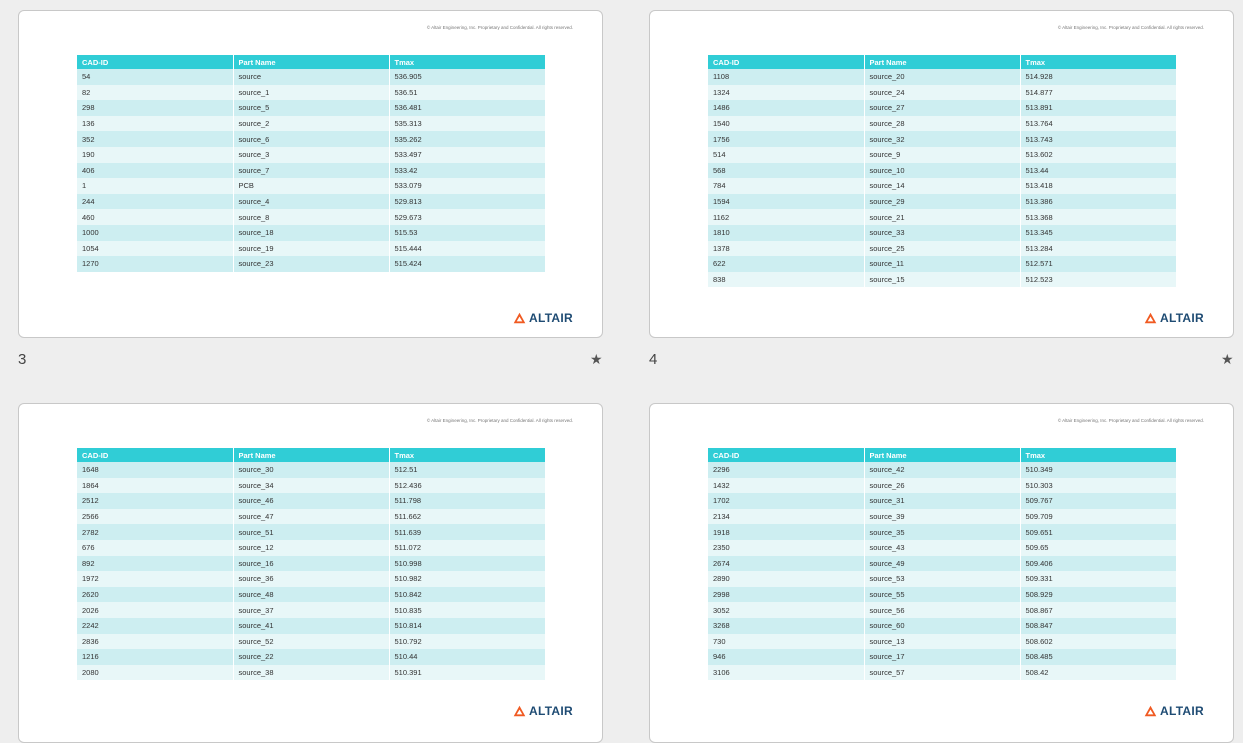 Image resolution: width=1243 pixels, height=743 pixels. I want to click on cell-tmax: 508.602, so click(1098, 641).